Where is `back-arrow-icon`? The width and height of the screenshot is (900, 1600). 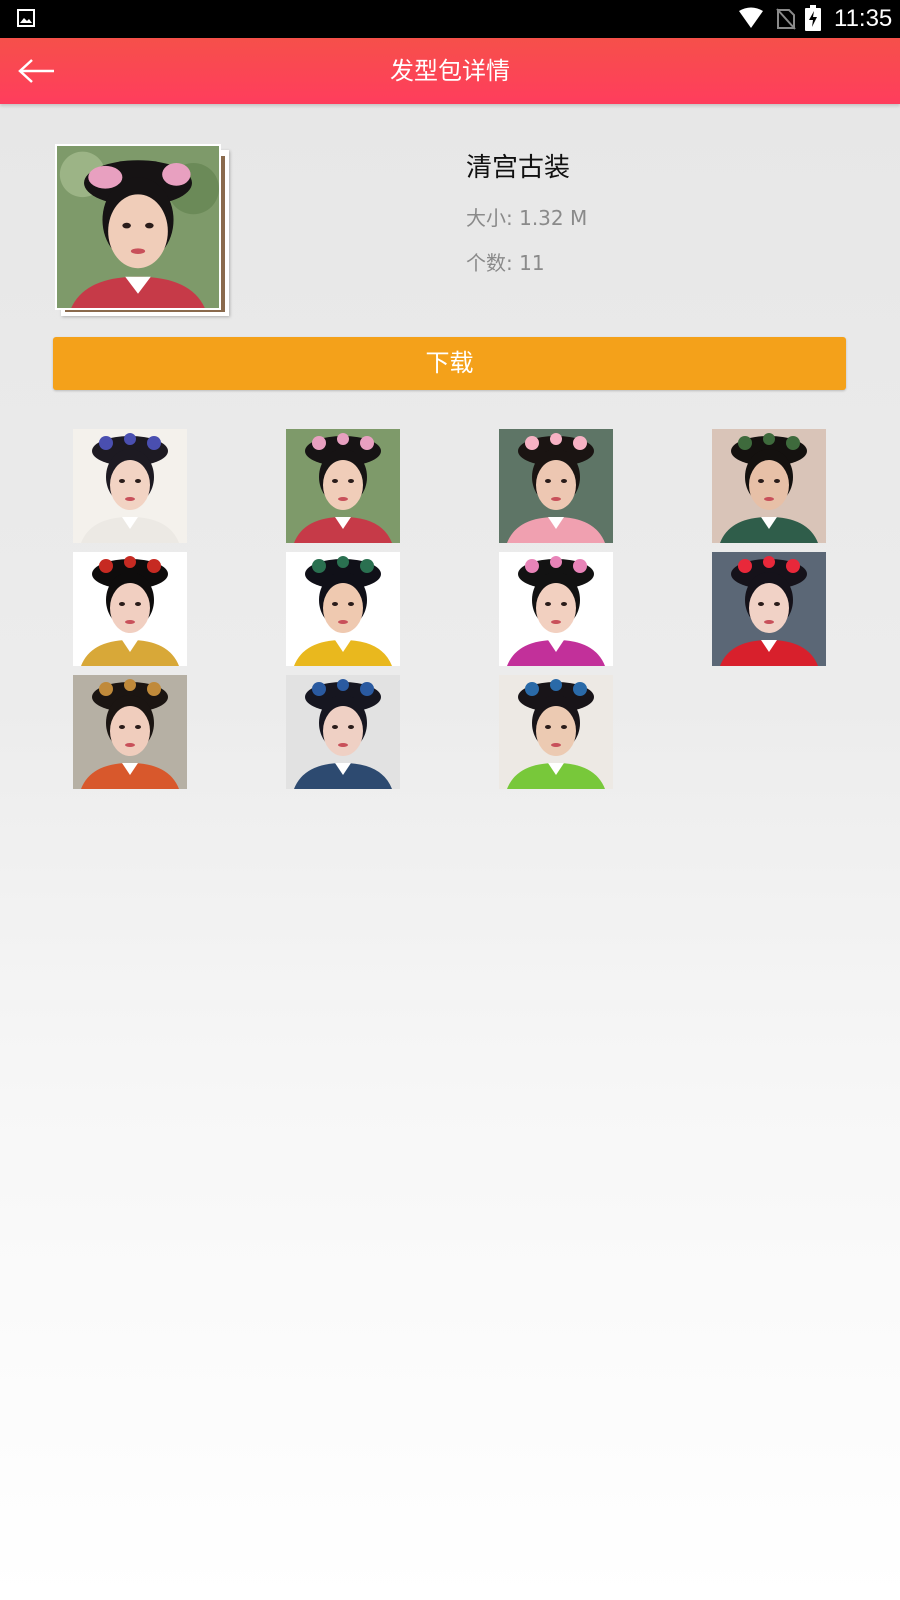
back-arrow-icon is located at coordinates (36, 71).